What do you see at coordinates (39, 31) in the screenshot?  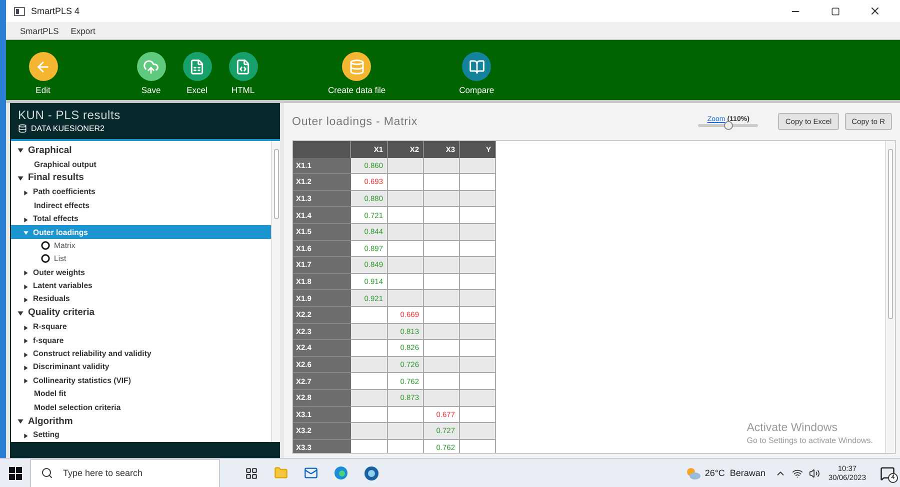 I see `menu-item: SmartPLS` at bounding box center [39, 31].